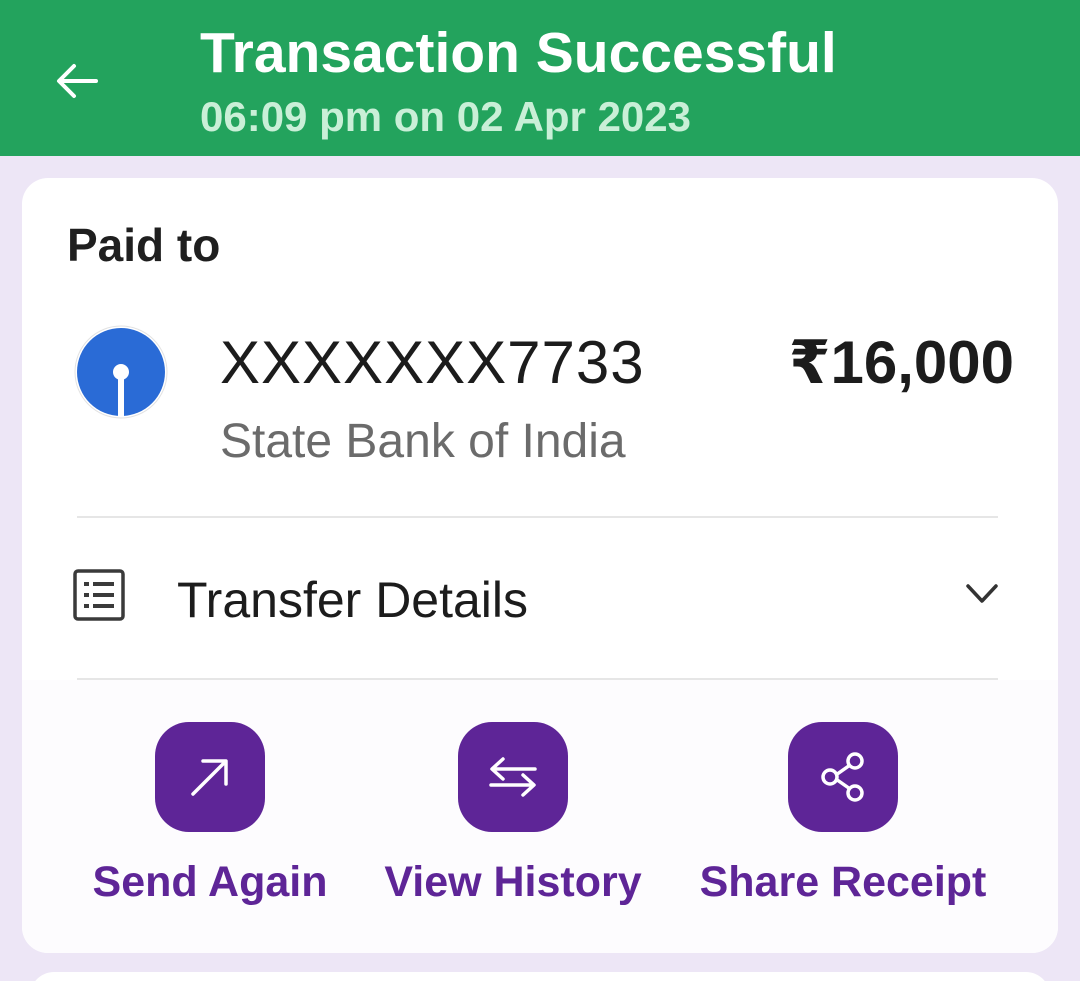 The width and height of the screenshot is (1080, 981). What do you see at coordinates (432, 362) in the screenshot?
I see `recipient-account-number: XXXXXXX7733` at bounding box center [432, 362].